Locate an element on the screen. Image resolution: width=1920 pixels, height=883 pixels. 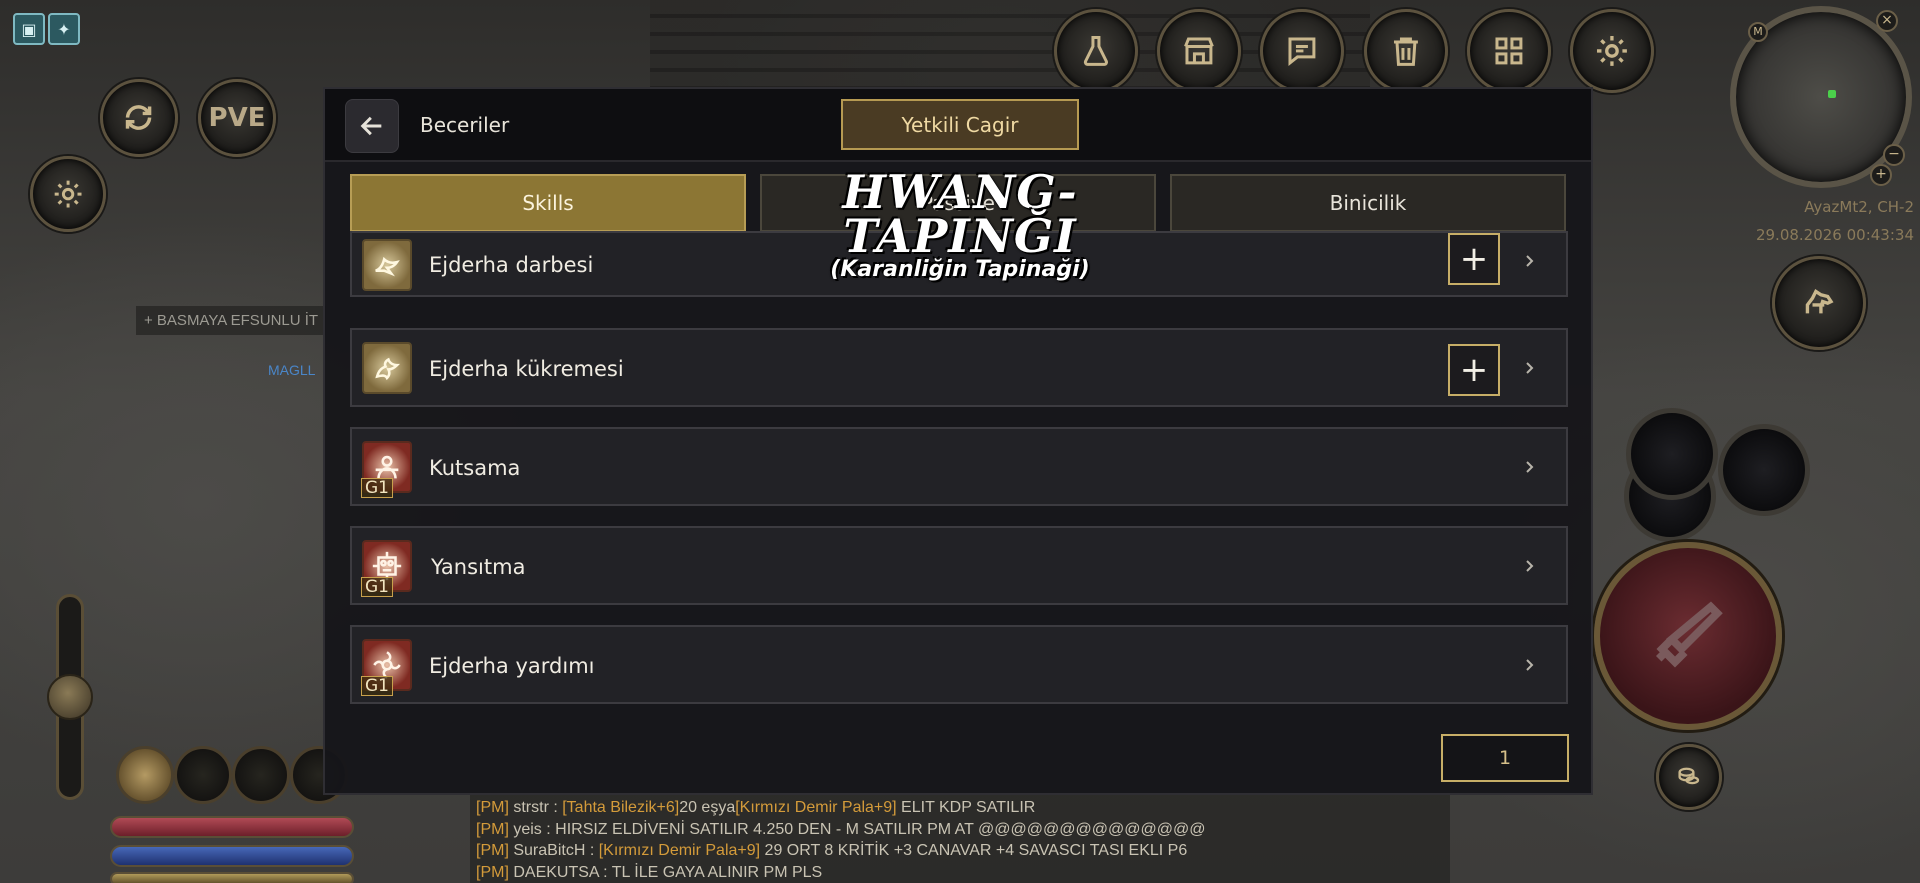
map-channel-label: AyazMt2, CH-2 is located at coordinates (1859, 207).